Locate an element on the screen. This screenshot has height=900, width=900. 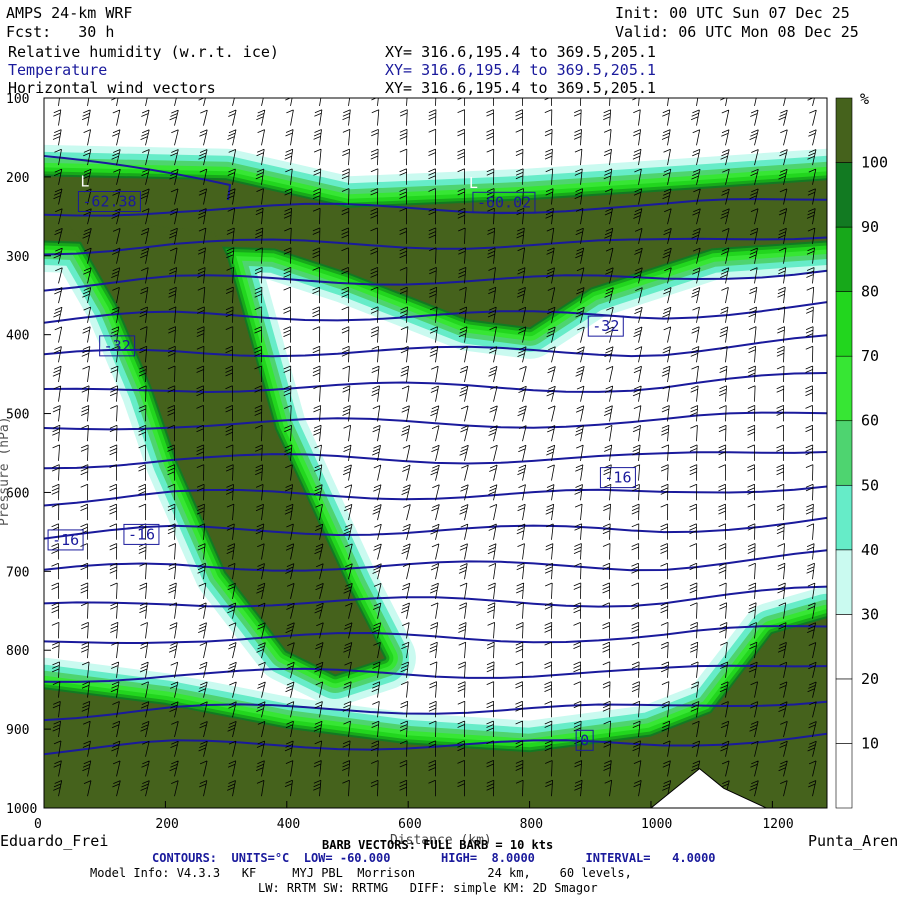
contour-label: -60.02 is located at coordinates (504, 202).